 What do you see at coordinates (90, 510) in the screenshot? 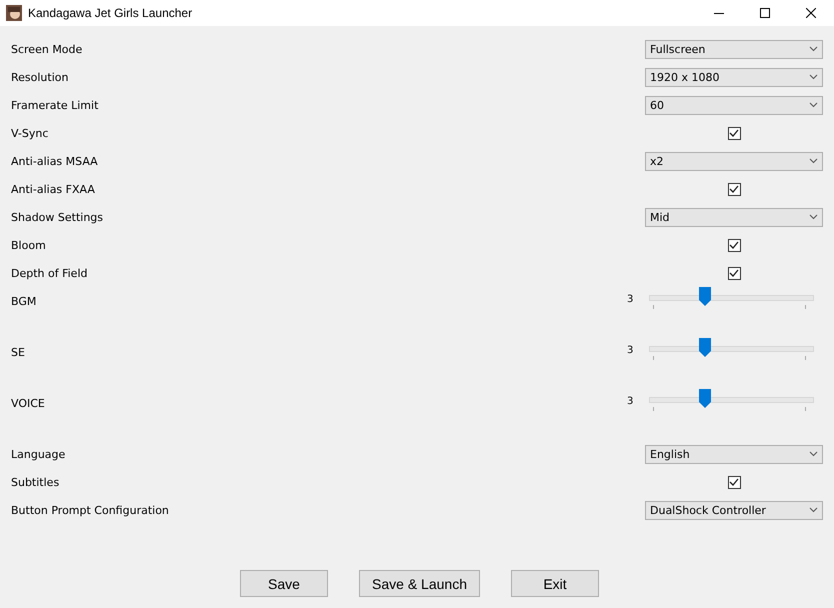
I see `setting-label: Button Prompt Configuration` at bounding box center [90, 510].